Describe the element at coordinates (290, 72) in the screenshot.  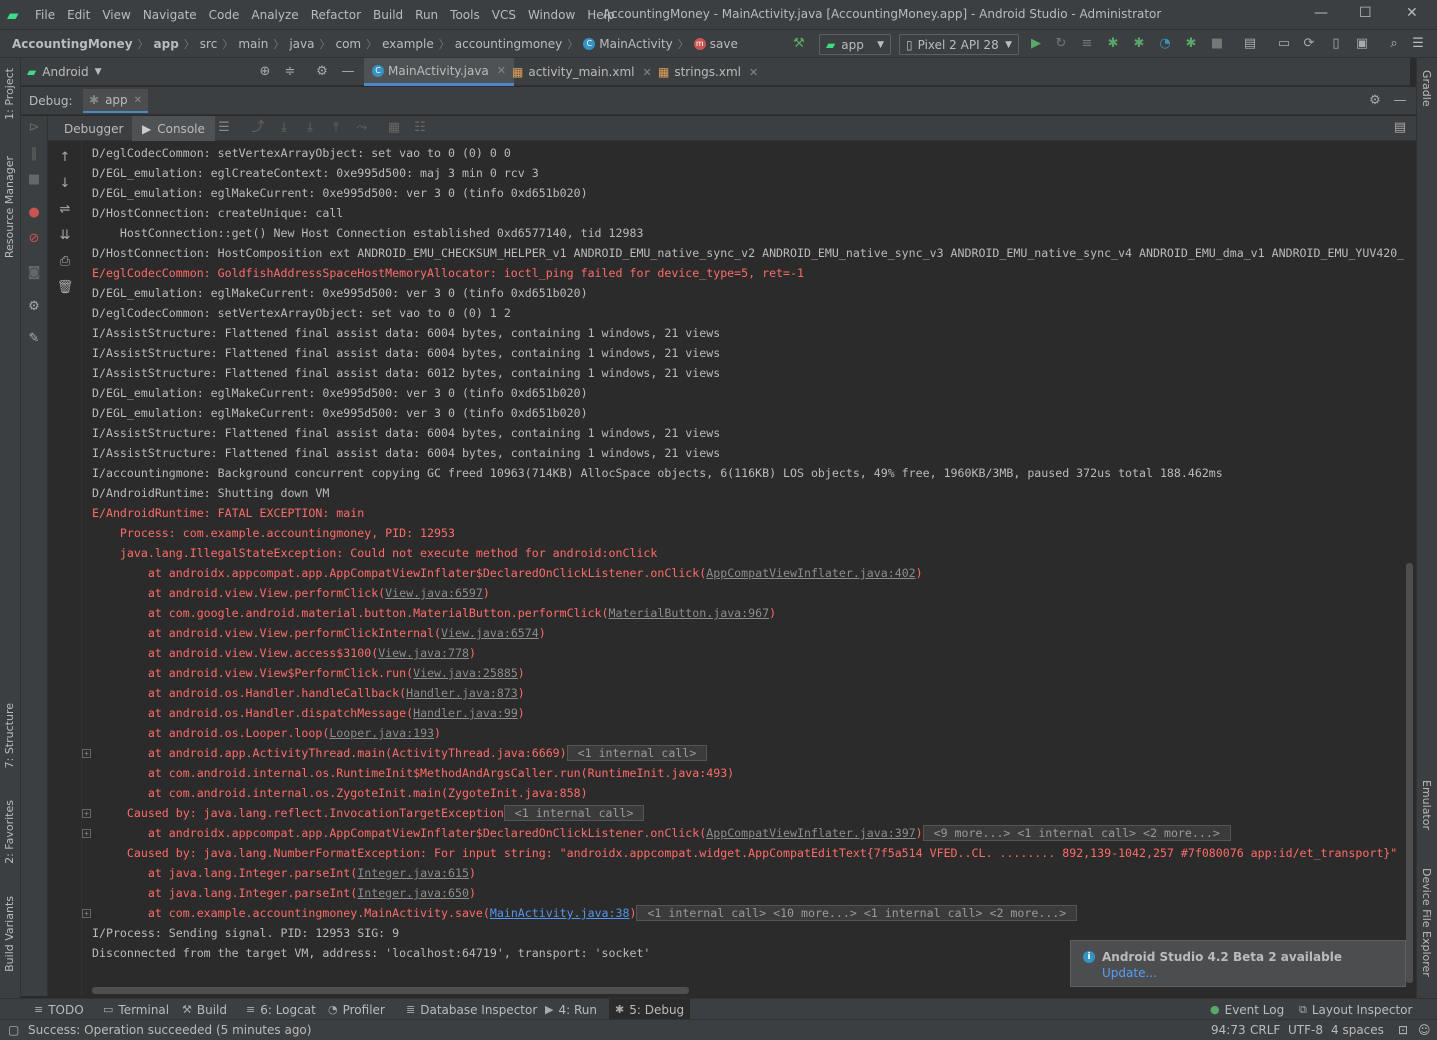
I see `collapse-all-icon: ≑` at that location.